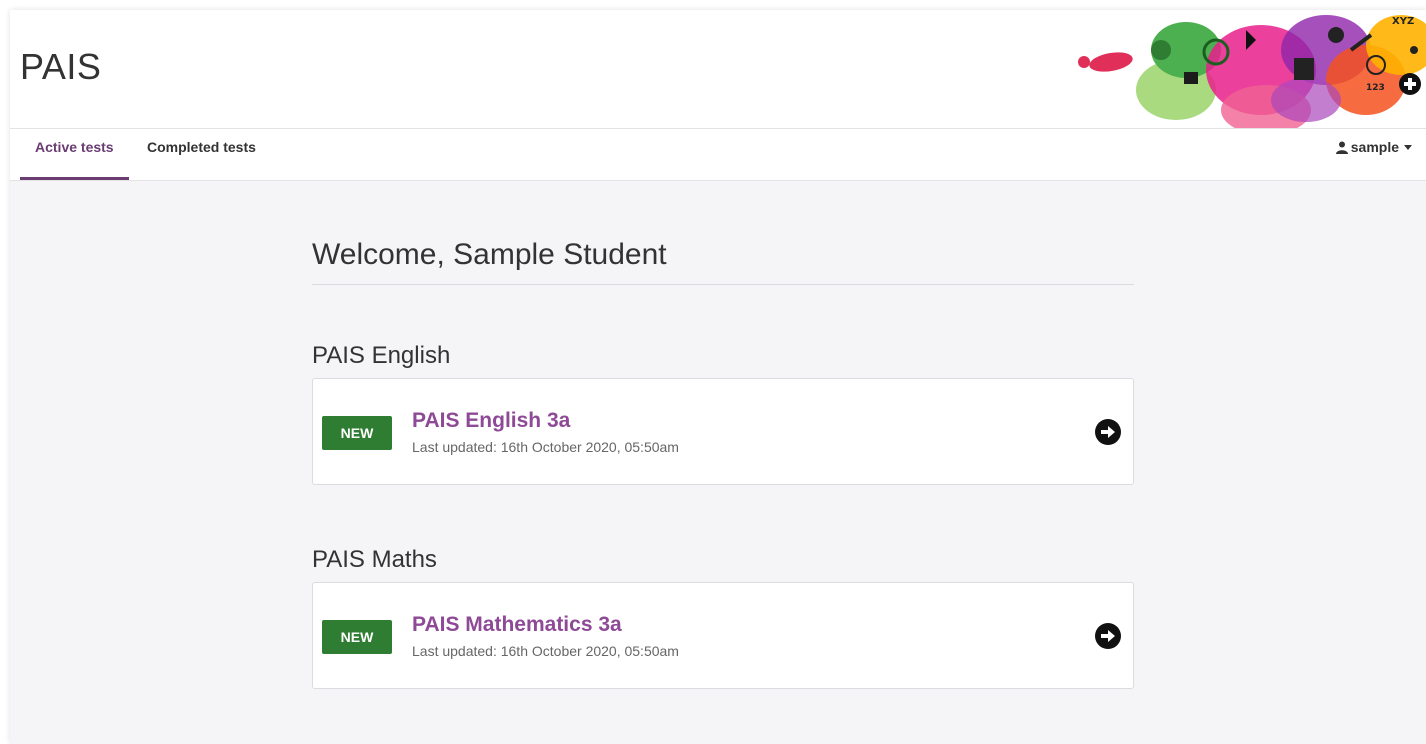  I want to click on tab-active-tests: Active tests, so click(74, 154).